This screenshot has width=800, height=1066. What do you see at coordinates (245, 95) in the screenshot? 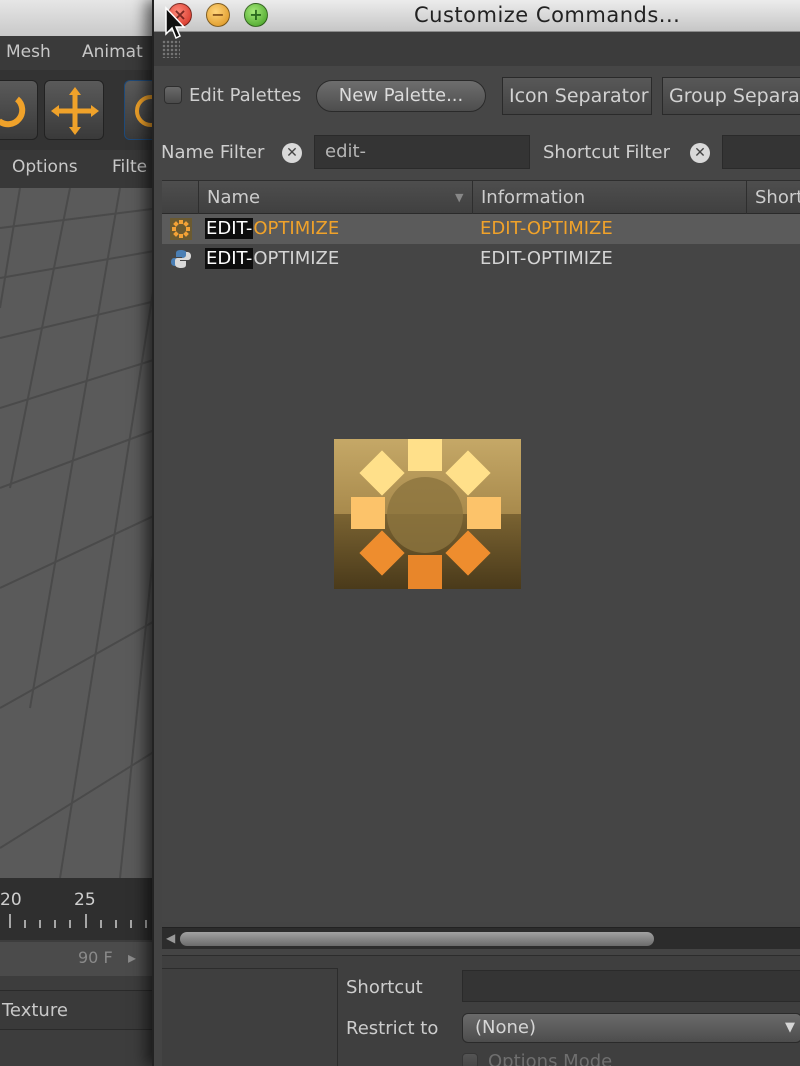
I see `edit-palettes-label: Edit Palettes` at bounding box center [245, 95].